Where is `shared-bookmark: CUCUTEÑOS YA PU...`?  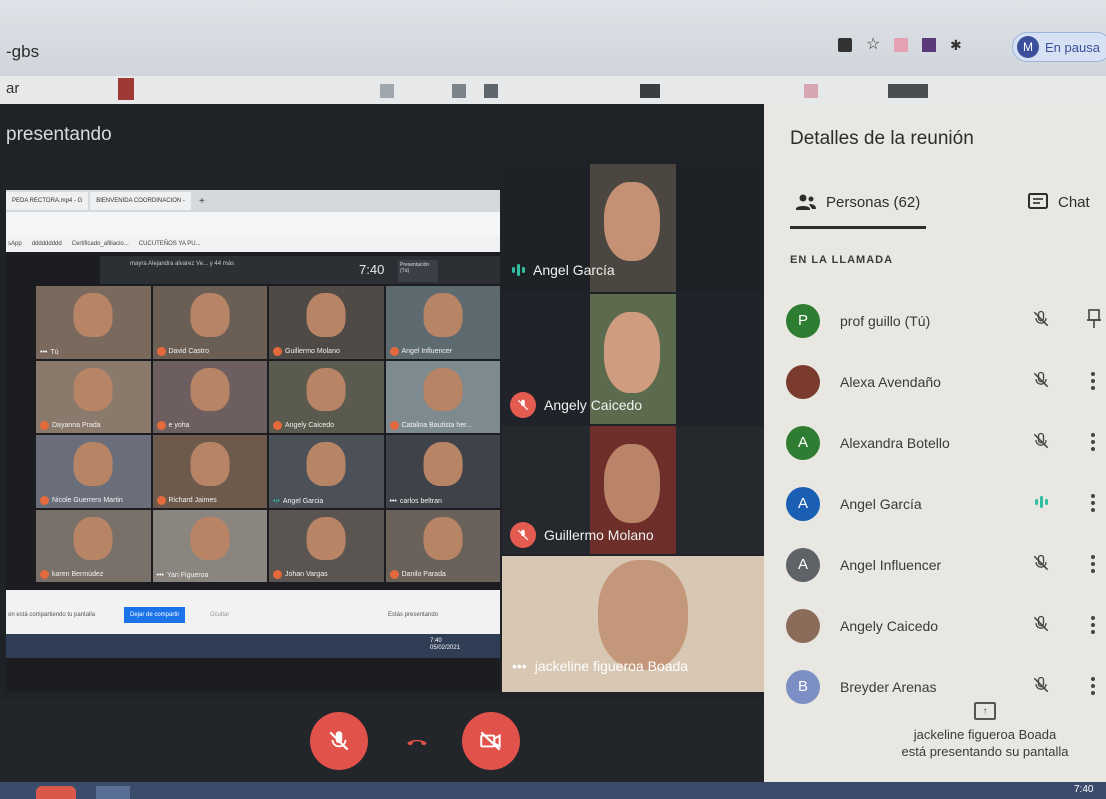 shared-bookmark: CUCUTEÑOS YA PU... is located at coordinates (169, 244).